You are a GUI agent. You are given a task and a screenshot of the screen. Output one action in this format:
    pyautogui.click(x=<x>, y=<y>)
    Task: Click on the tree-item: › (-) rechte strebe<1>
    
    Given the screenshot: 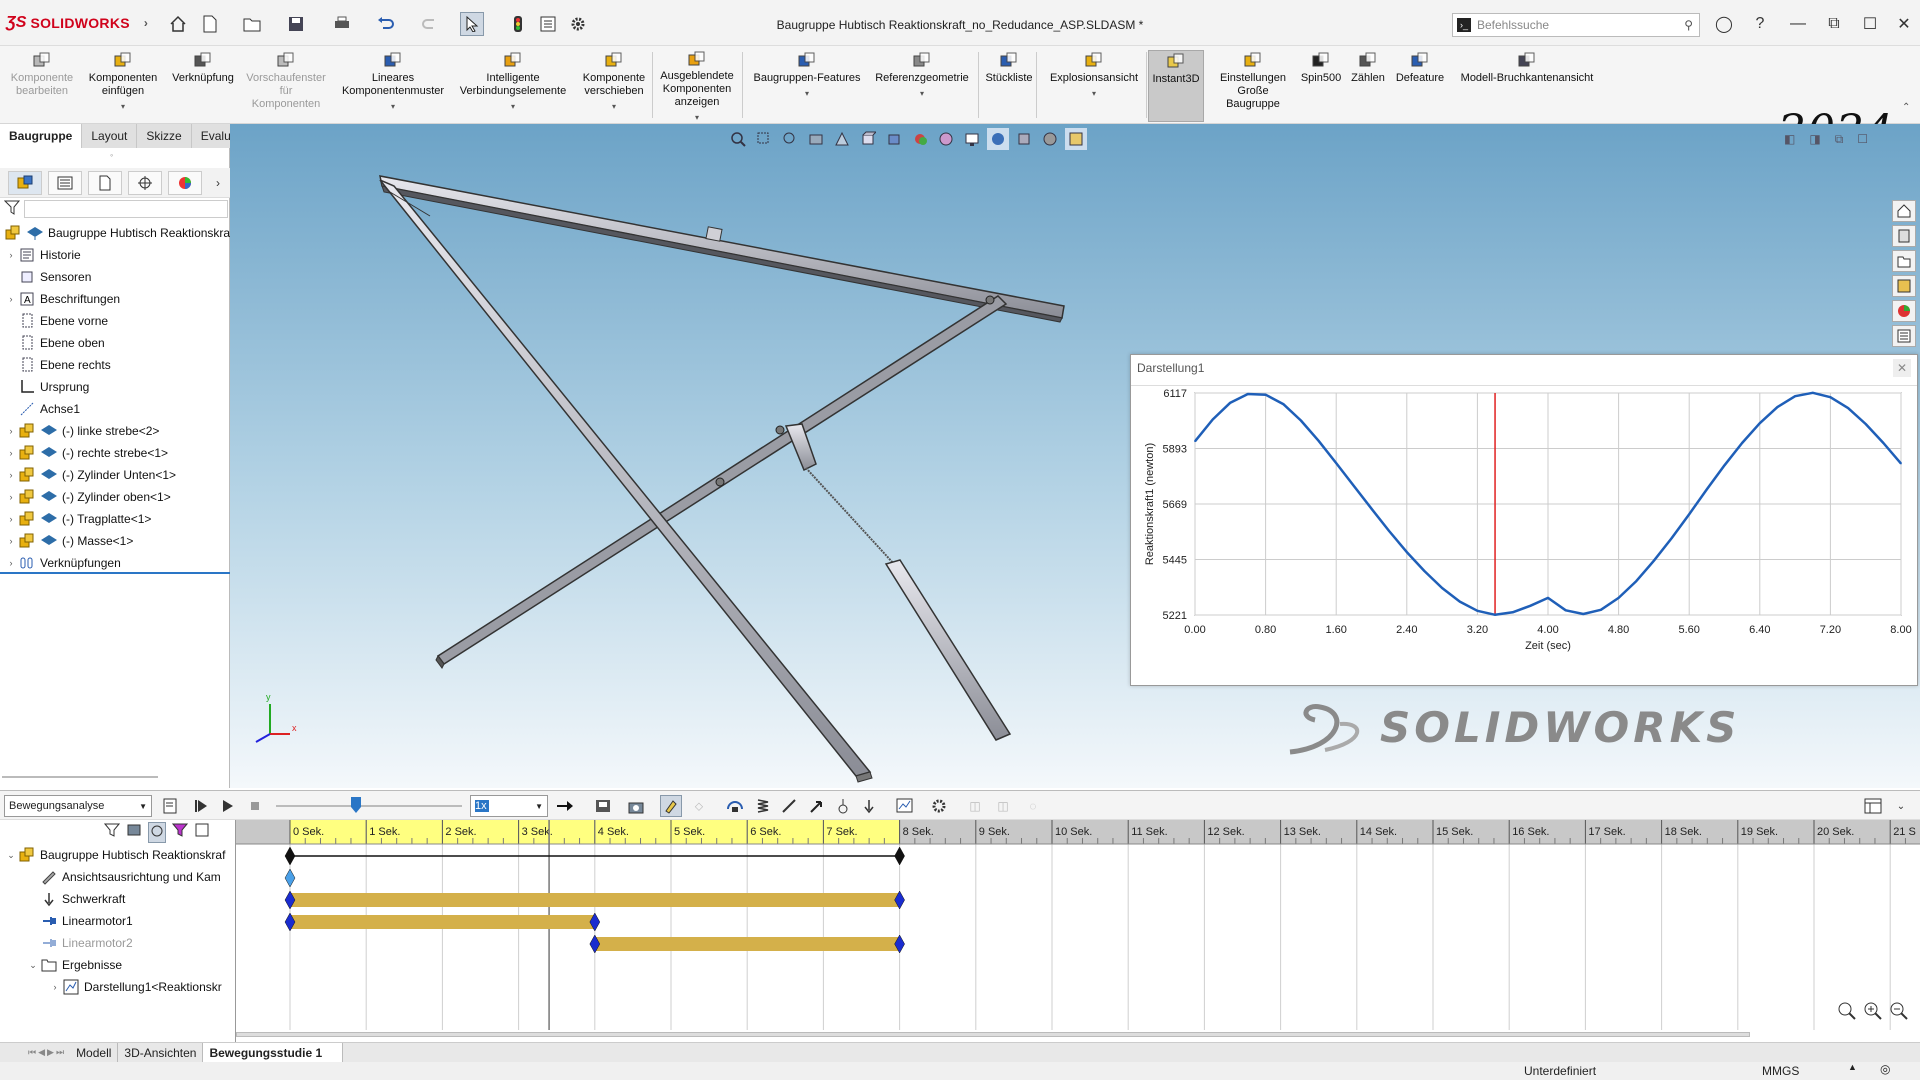 What is the action you would take?
    pyautogui.click(x=84, y=453)
    